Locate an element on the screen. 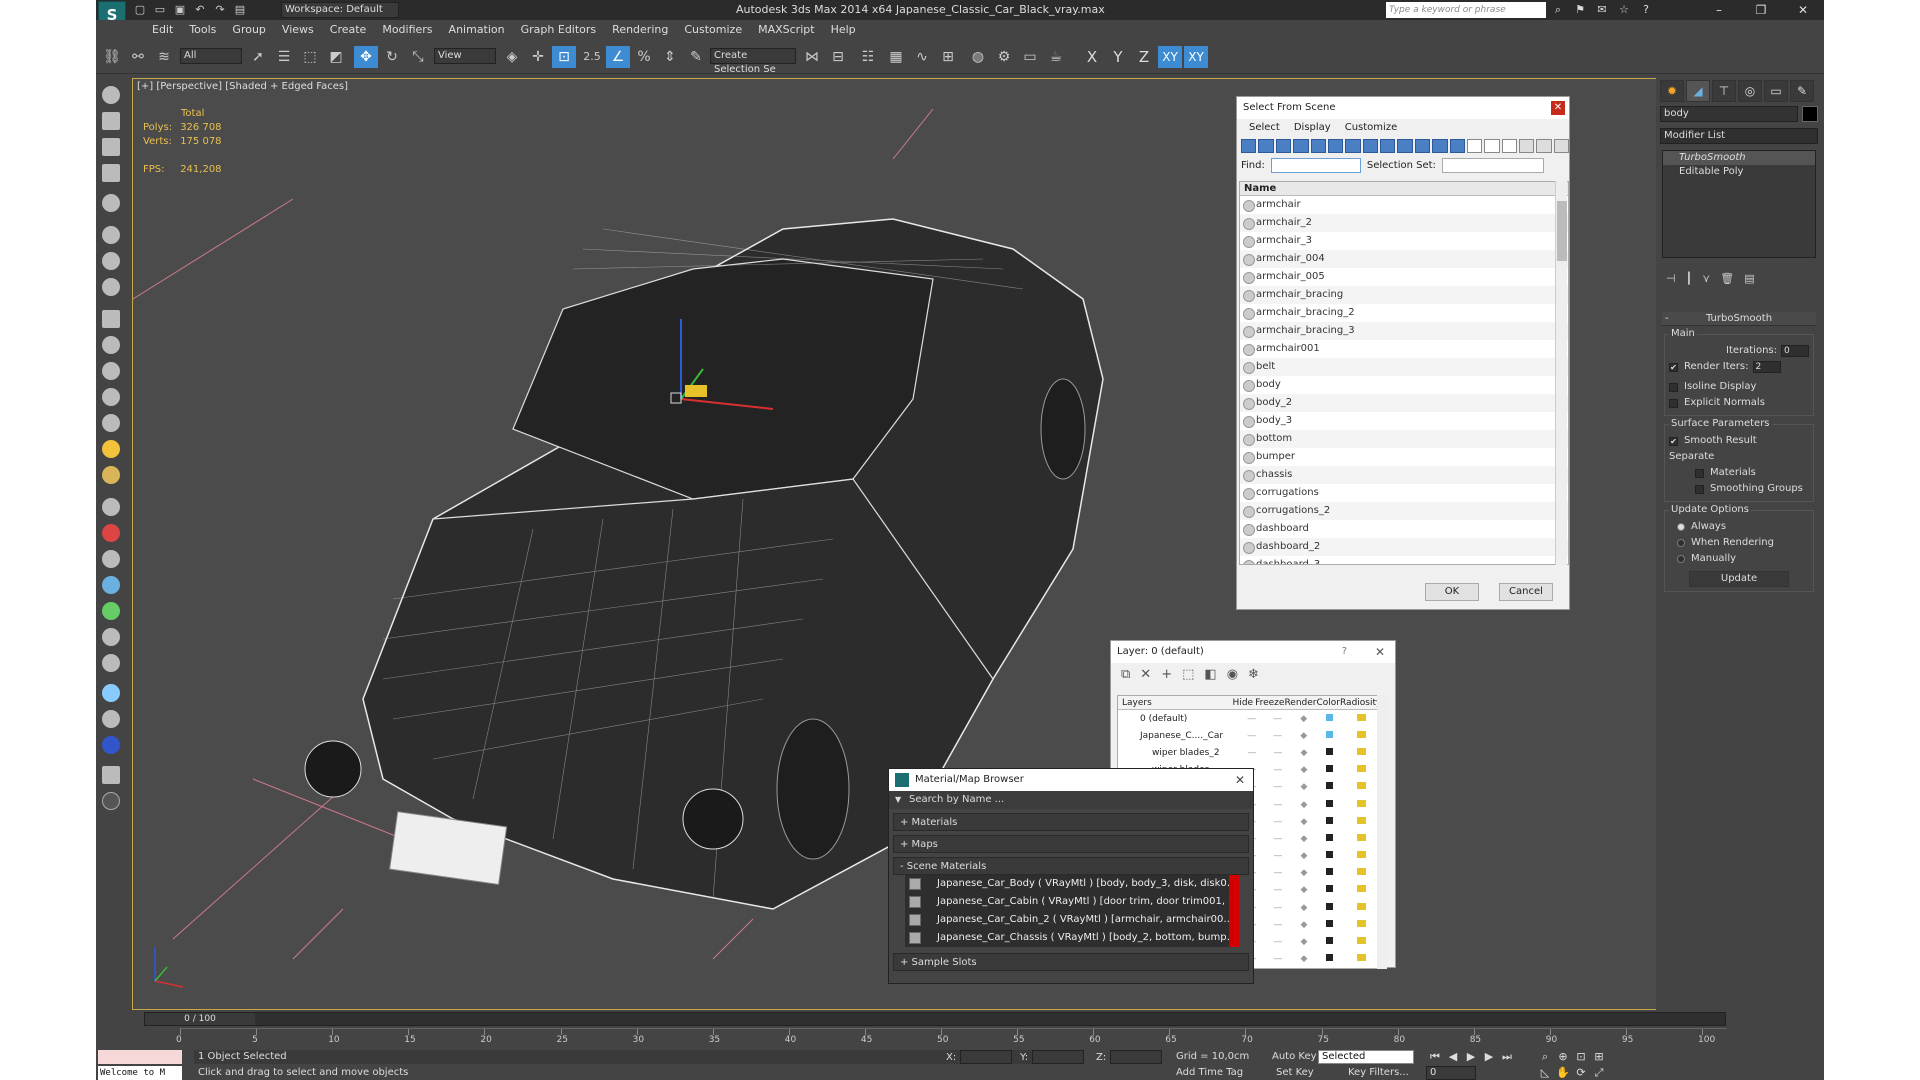  display-bones-icon is located at coordinates (1388, 146).